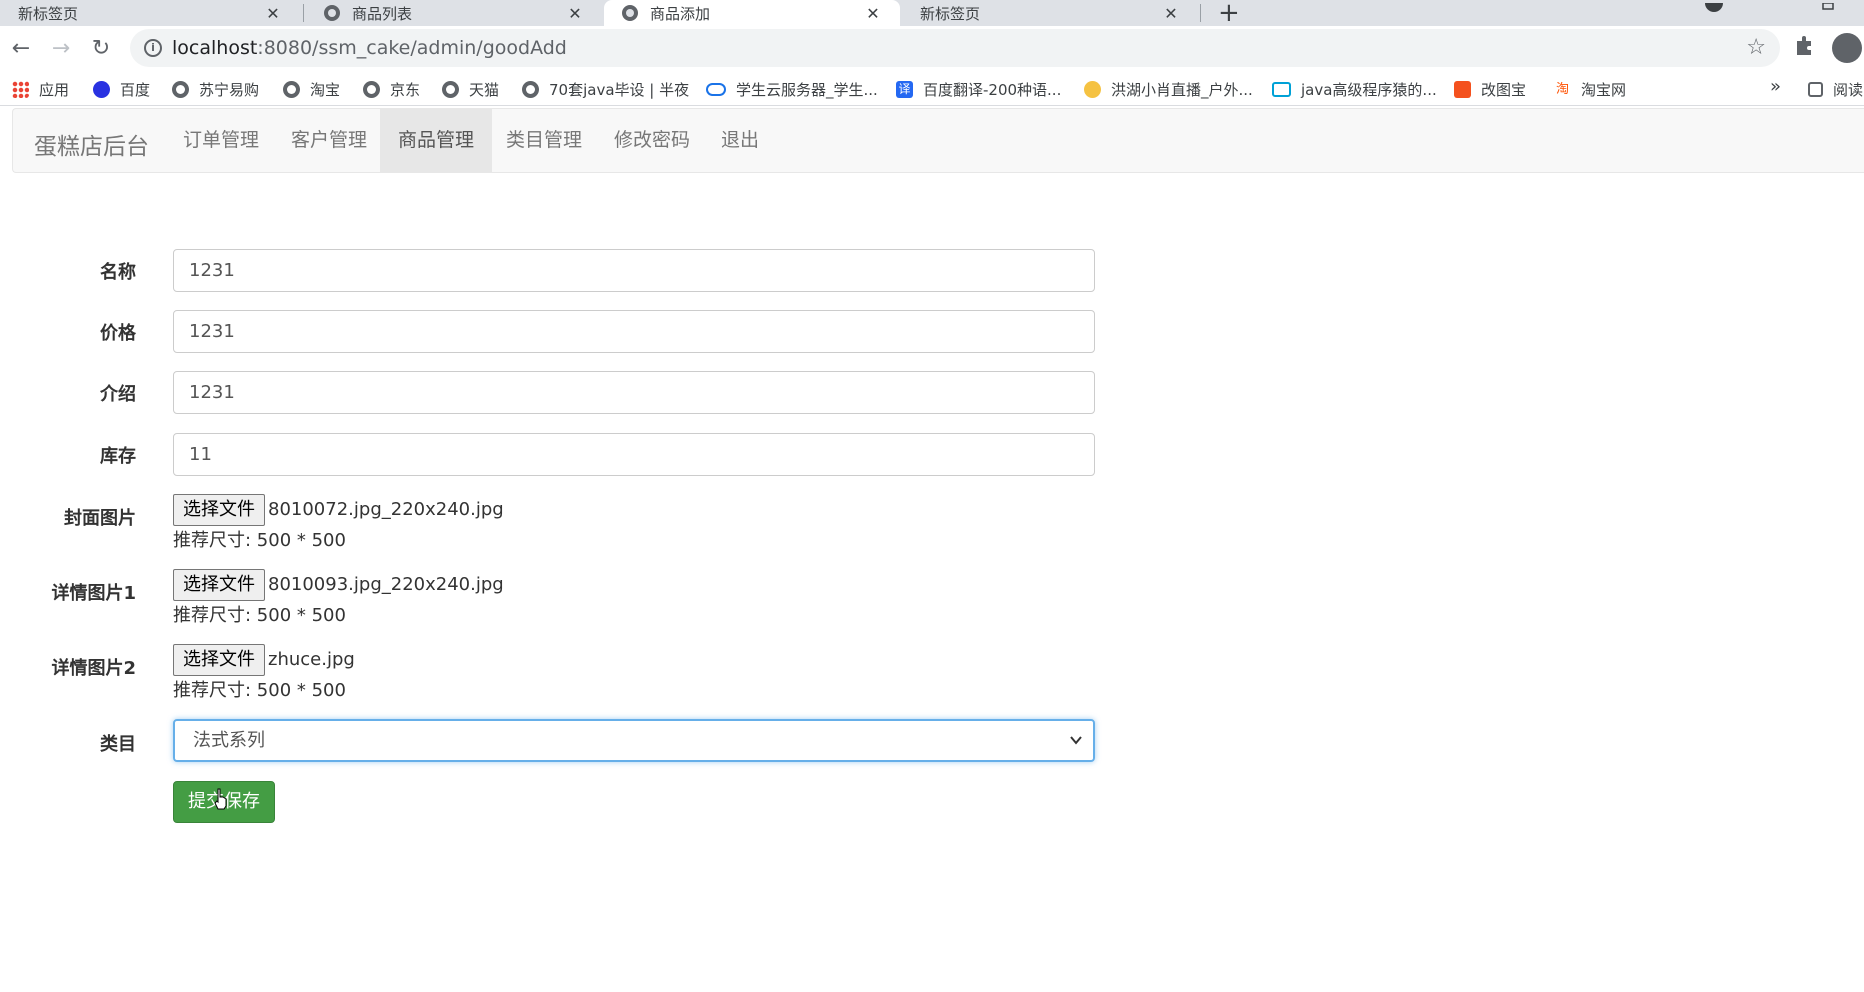 The height and width of the screenshot is (992, 1864). I want to click on bookmark-label: 淘宝网, so click(1604, 89).